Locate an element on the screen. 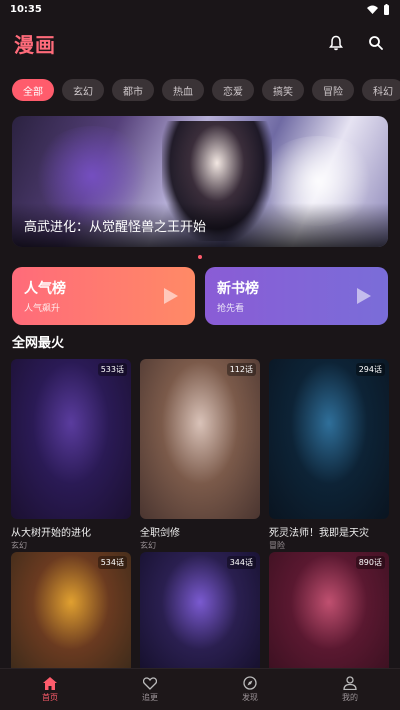  chip-maoxian: 冒险 is located at coordinates (333, 90).